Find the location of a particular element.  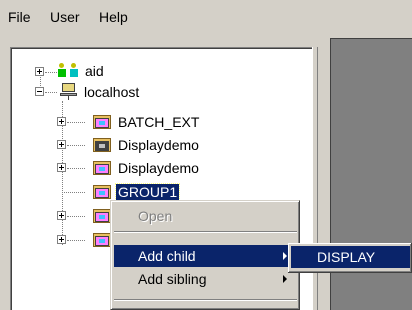

expand-batch-ext-button is located at coordinates (61, 121).